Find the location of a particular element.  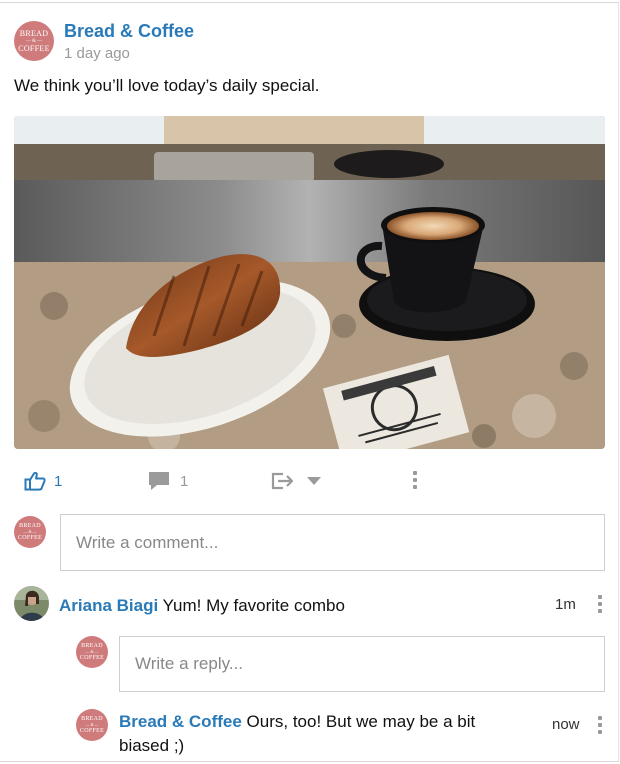

comment-author-link: Ariana Biagi is located at coordinates (108, 605).